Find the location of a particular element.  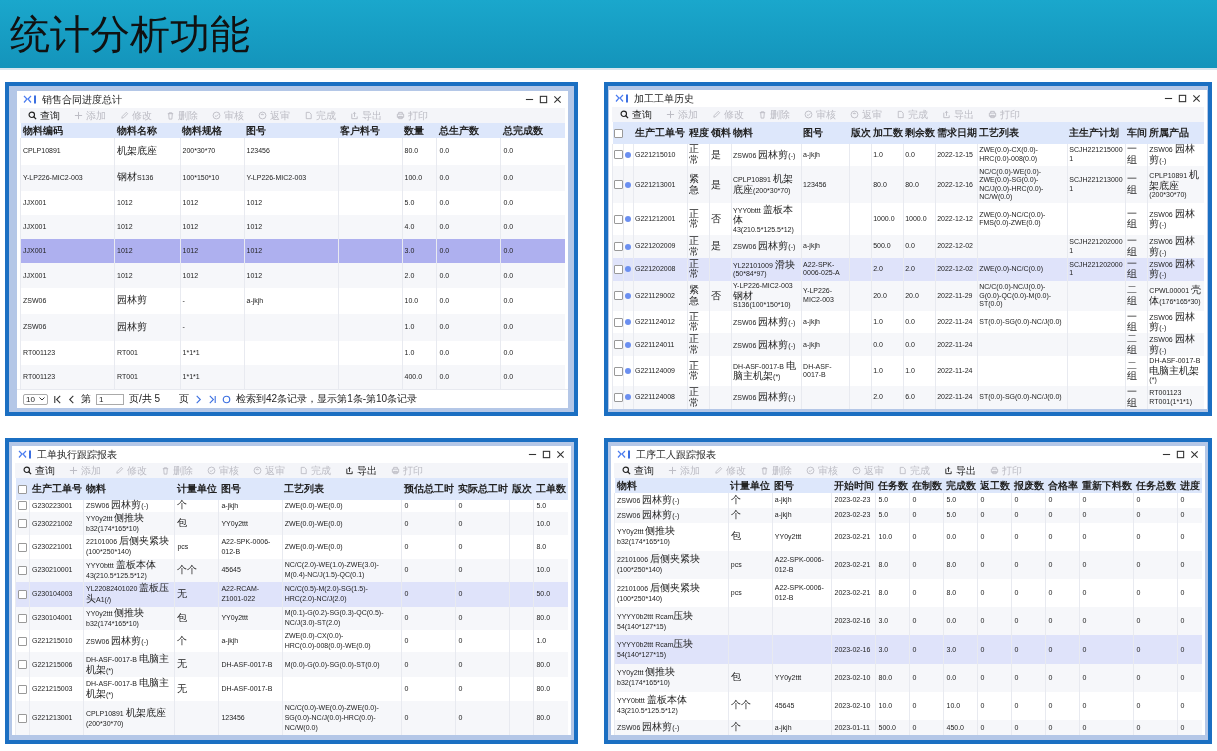

column-header: 开始时间 is located at coordinates (854, 485).